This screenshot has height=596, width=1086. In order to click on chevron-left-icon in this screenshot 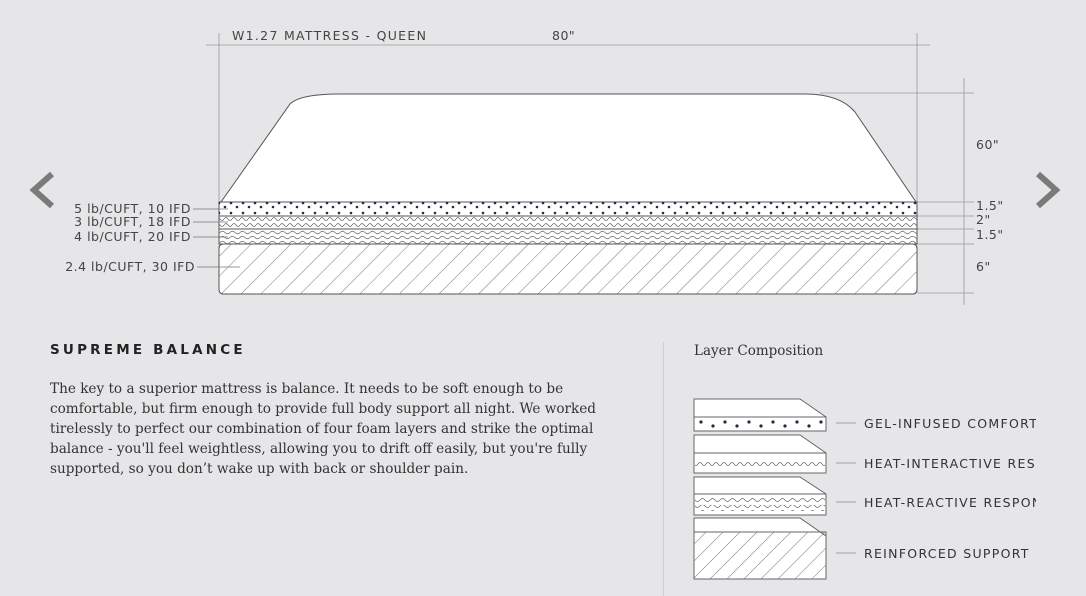, I will do `click(41, 190)`.